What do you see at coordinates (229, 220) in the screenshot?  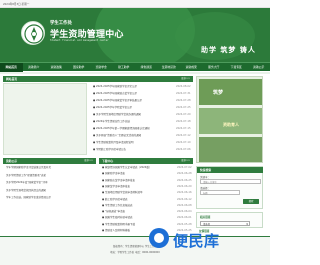 I see `related-links-panel: 相关链接 请选择 ▼` at bounding box center [229, 220].